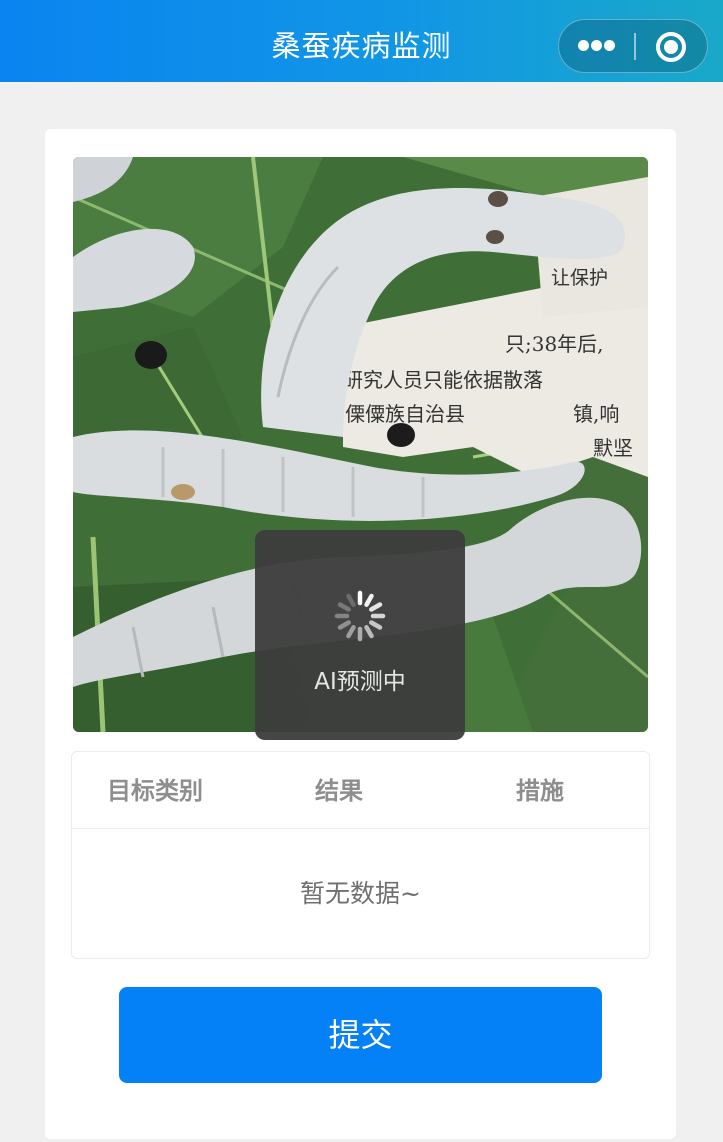  I want to click on navigation-bar: 桑蚕疾病监测, so click(361, 41).